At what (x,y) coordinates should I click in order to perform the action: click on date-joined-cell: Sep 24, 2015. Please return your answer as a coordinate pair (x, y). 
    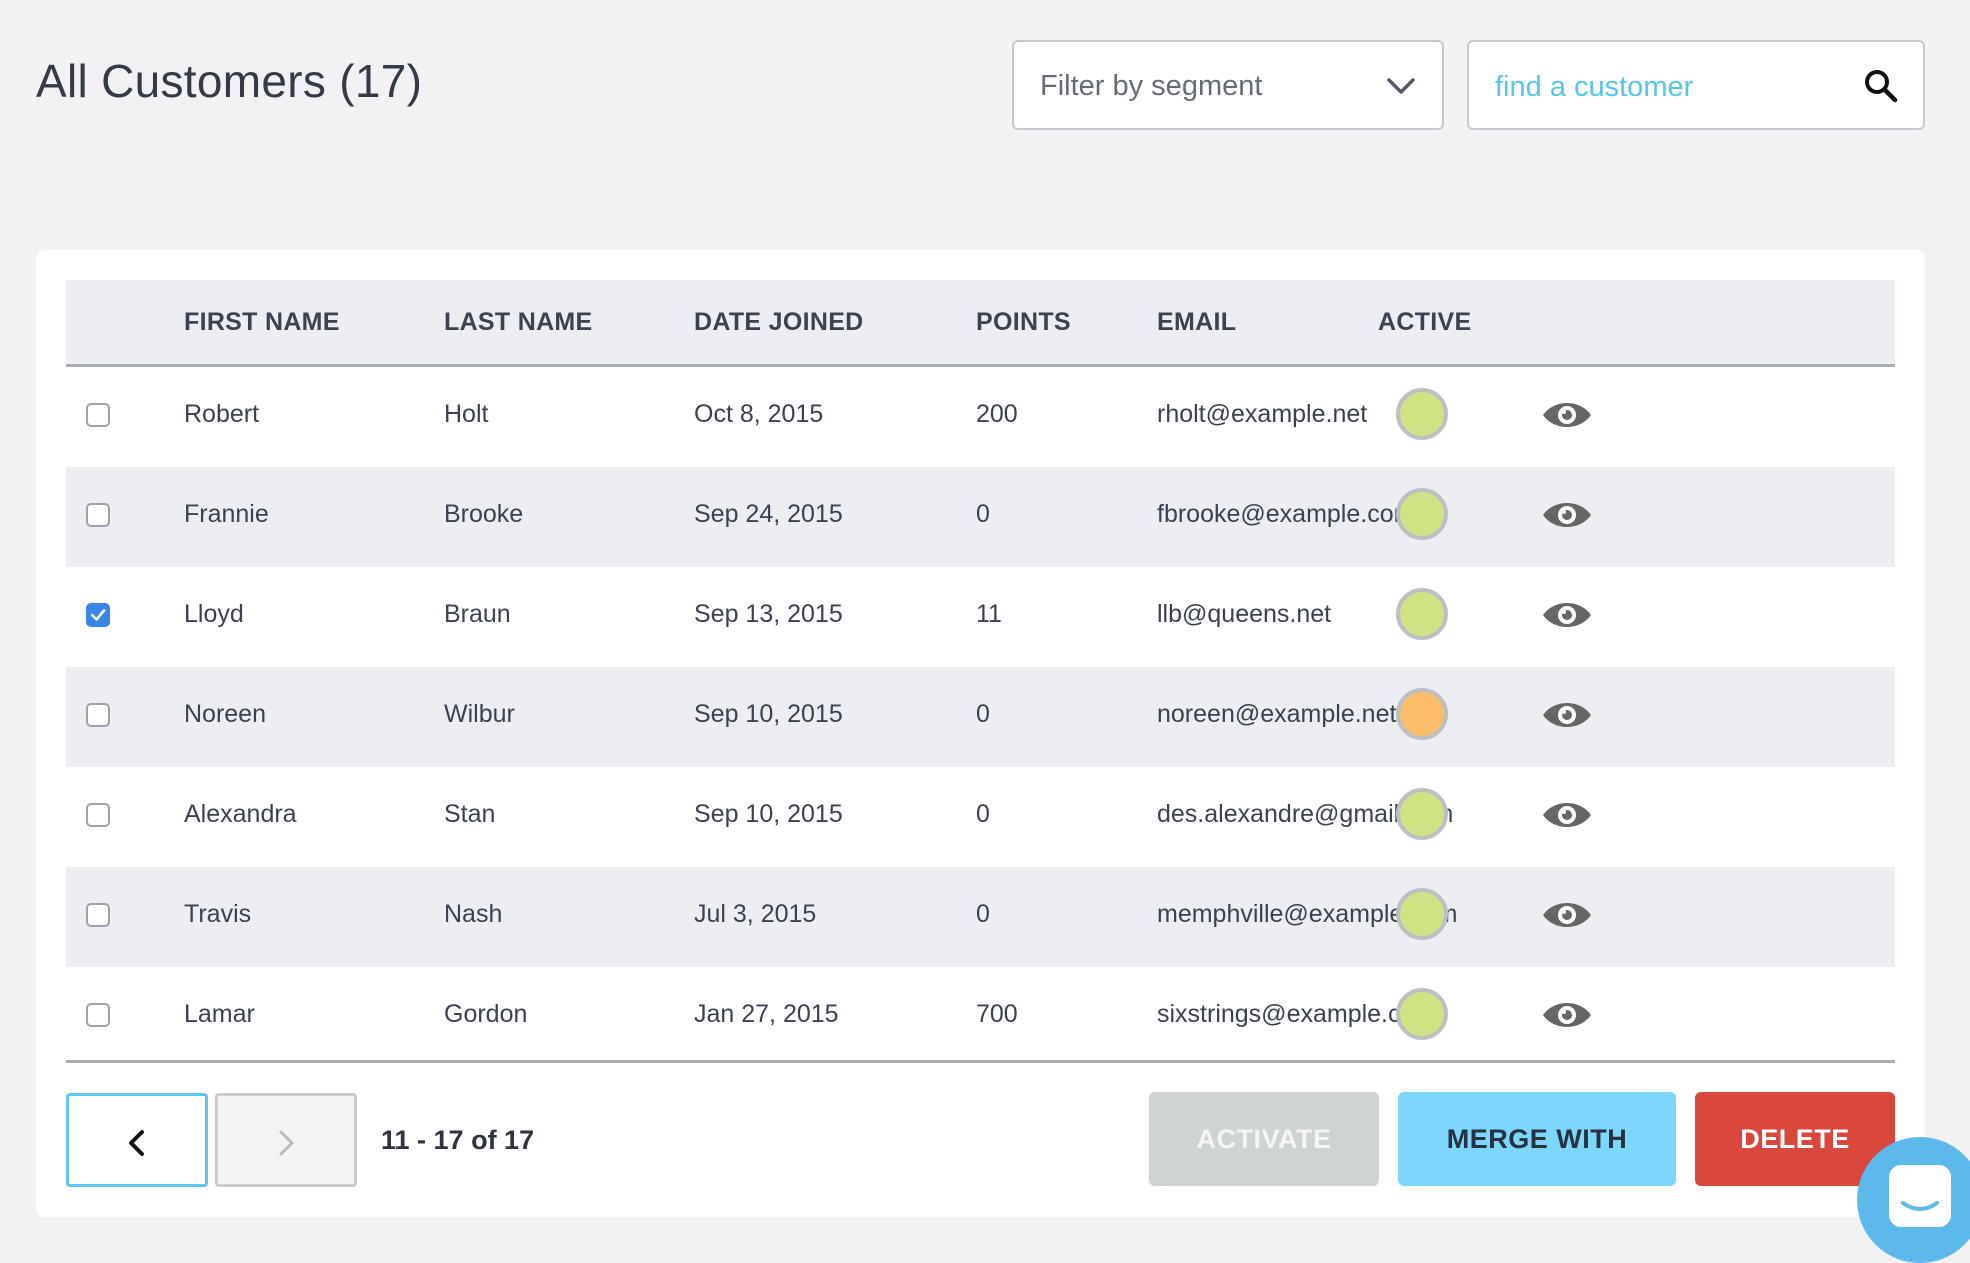
    Looking at the image, I should click on (768, 514).